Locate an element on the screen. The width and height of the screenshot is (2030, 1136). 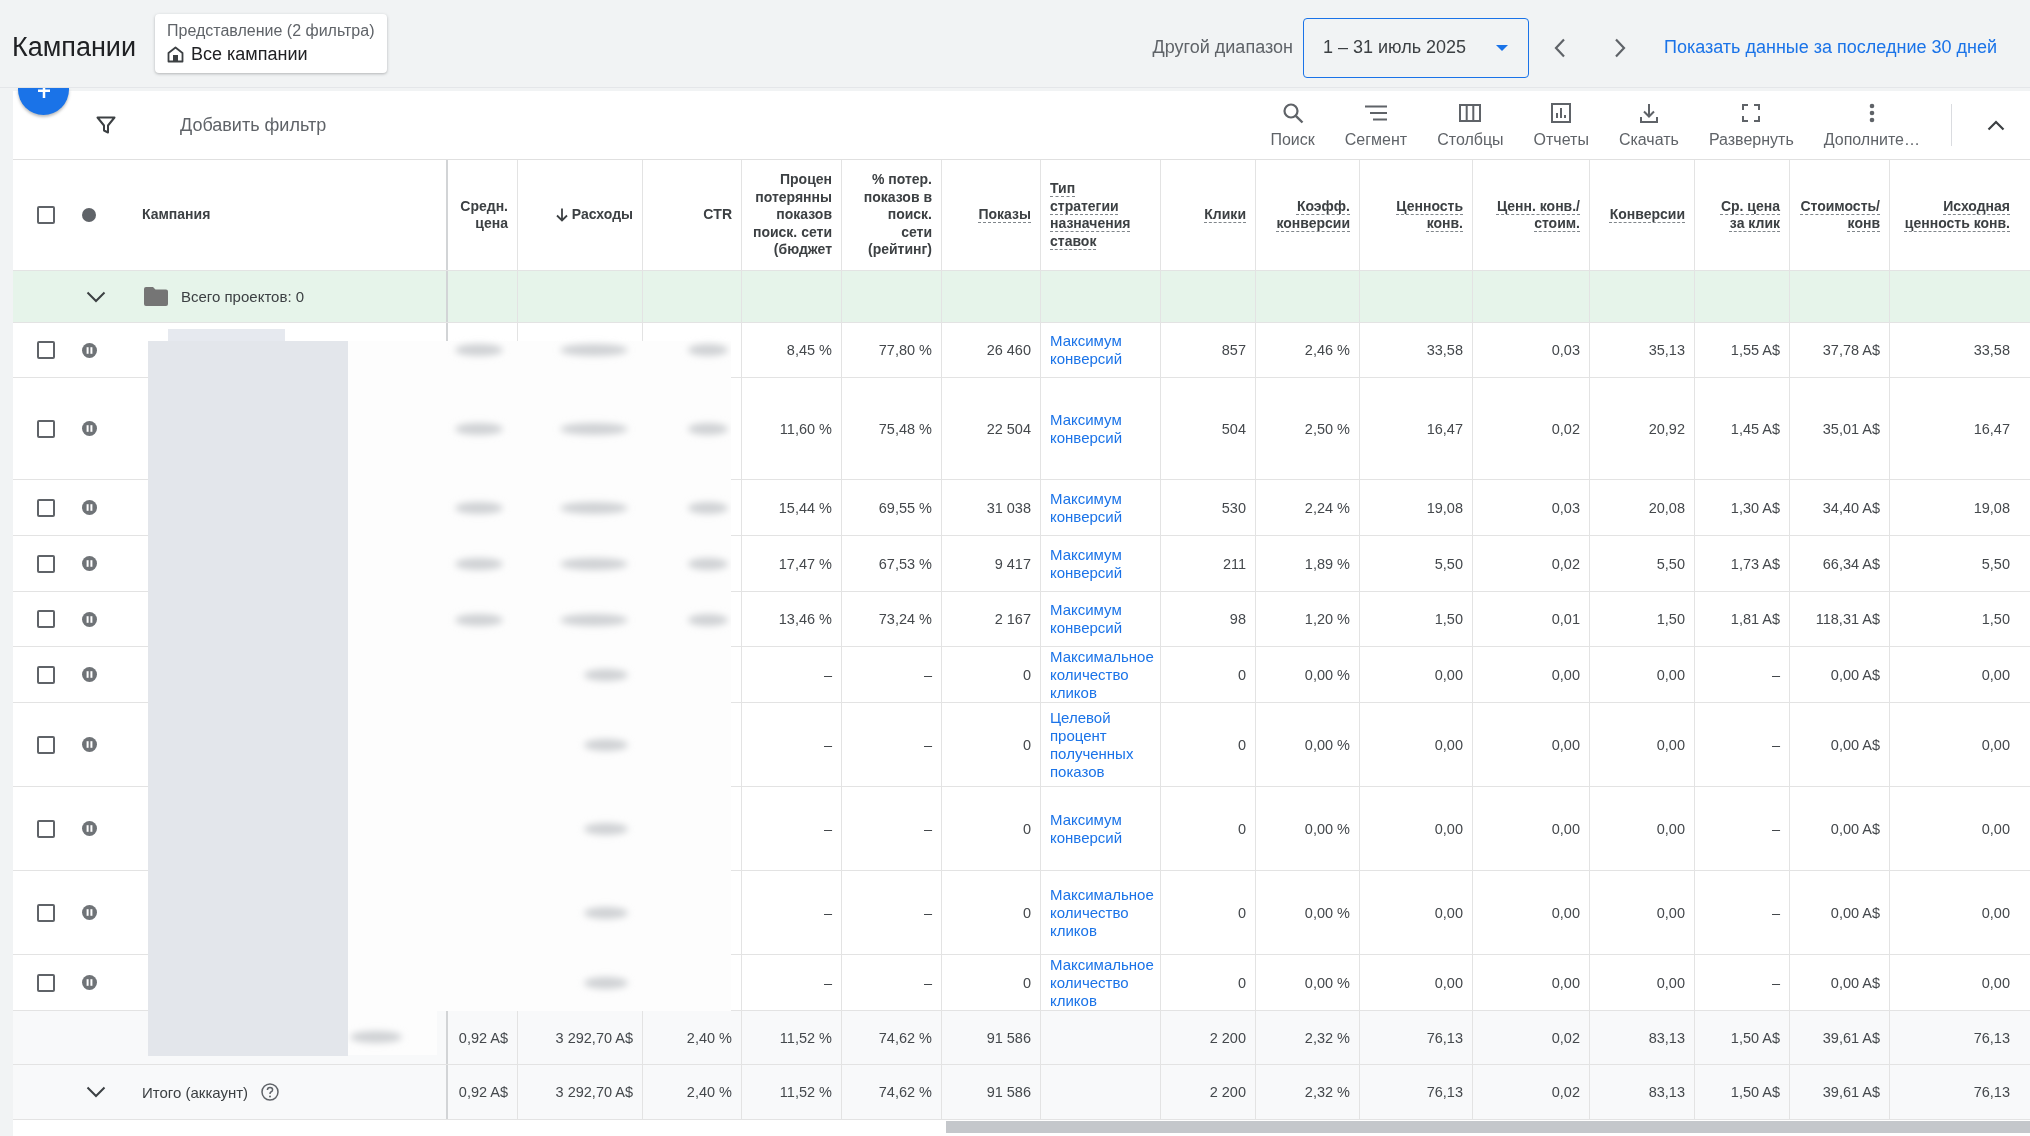
home-icon is located at coordinates (176, 54).